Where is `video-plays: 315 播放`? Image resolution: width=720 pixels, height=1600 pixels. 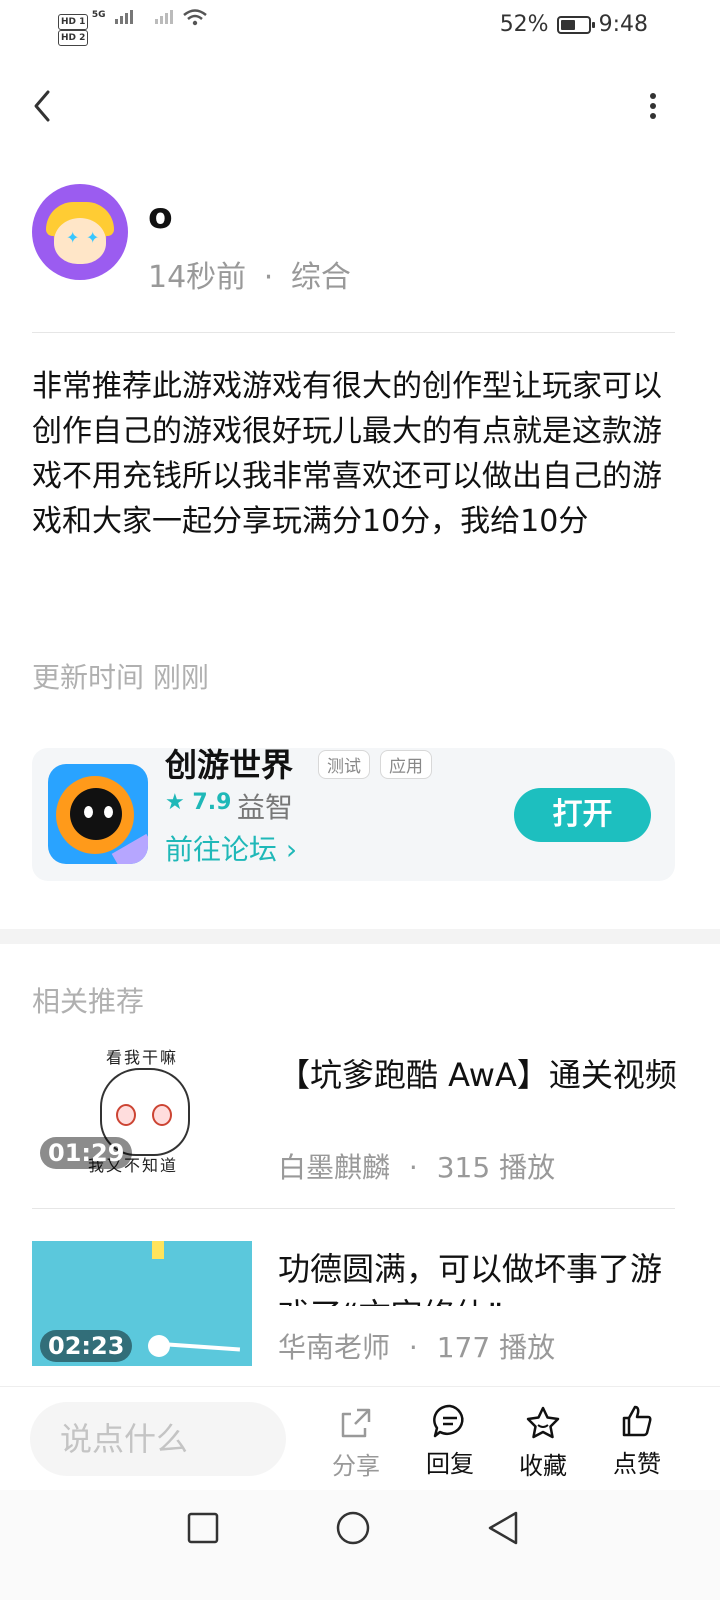
video-plays: 315 播放 is located at coordinates (496, 1167).